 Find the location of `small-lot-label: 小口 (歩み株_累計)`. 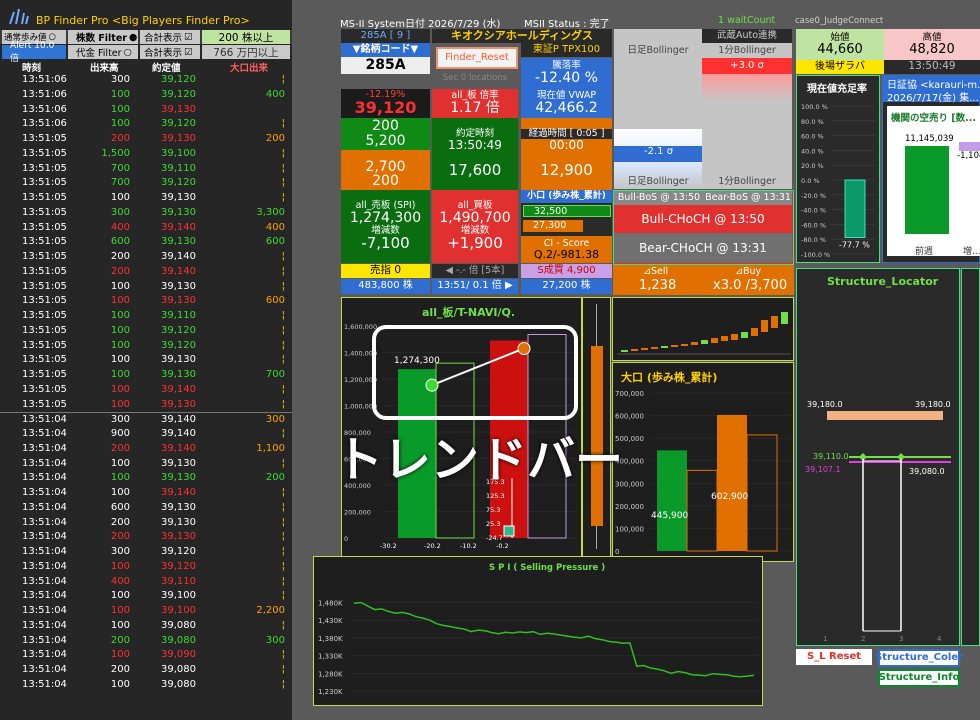

small-lot-label: 小口 (歩み株_累計) is located at coordinates (566, 196).